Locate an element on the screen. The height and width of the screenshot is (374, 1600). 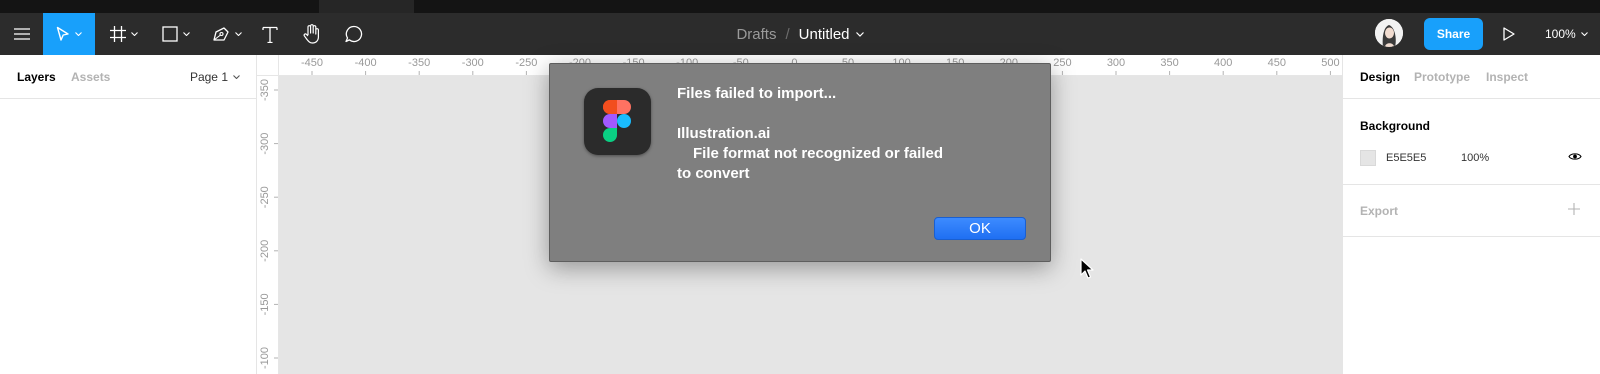
vertical-ruler-ticks: -350 -300 -250 -200 -150 -100 is located at coordinates (268, 224).